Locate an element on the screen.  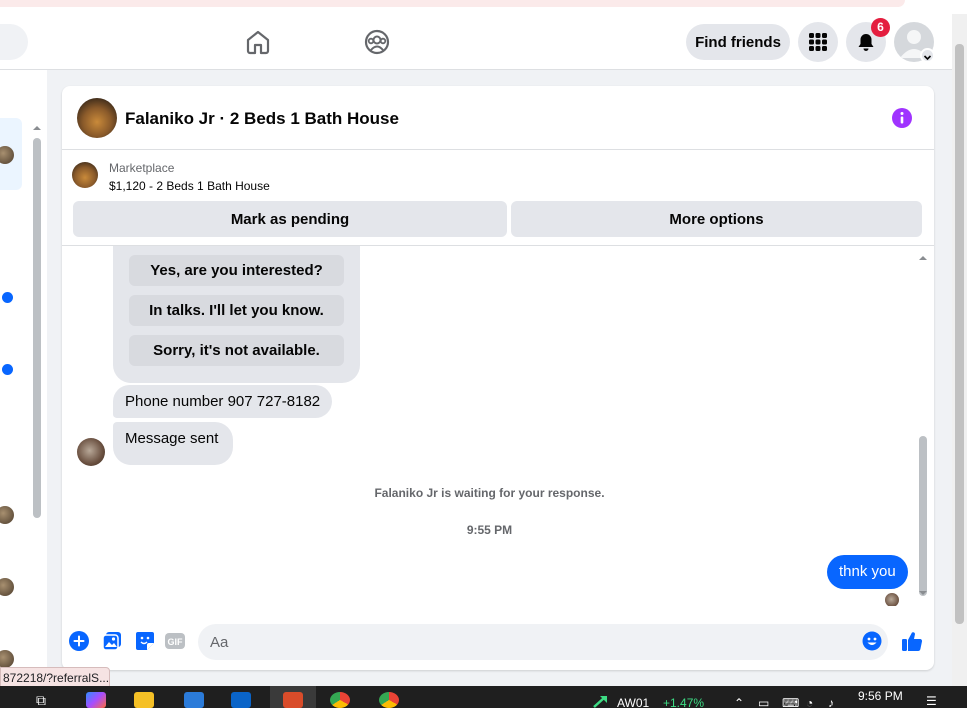
message-input is located at coordinates (543, 642).